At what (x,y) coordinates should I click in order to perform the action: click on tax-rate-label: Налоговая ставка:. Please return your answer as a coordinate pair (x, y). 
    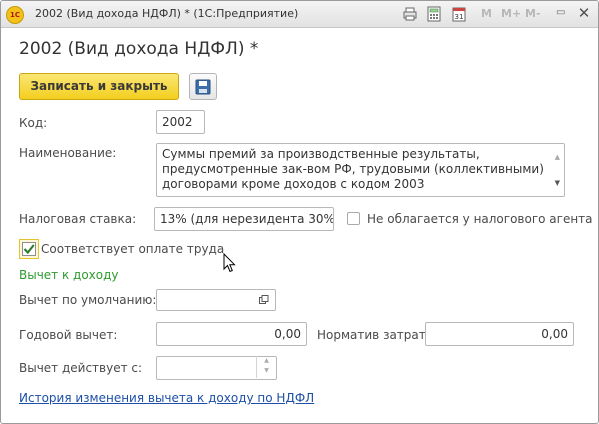
    Looking at the image, I should click on (78, 219).